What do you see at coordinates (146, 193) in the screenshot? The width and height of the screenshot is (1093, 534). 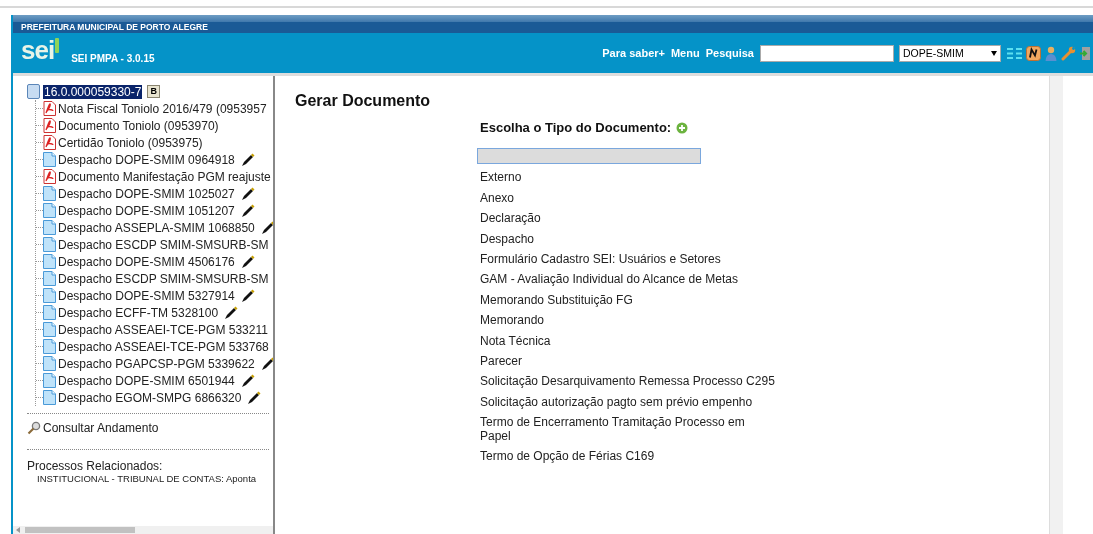 I see `document-link: Despacho DOPE-SMIM 1025027` at bounding box center [146, 193].